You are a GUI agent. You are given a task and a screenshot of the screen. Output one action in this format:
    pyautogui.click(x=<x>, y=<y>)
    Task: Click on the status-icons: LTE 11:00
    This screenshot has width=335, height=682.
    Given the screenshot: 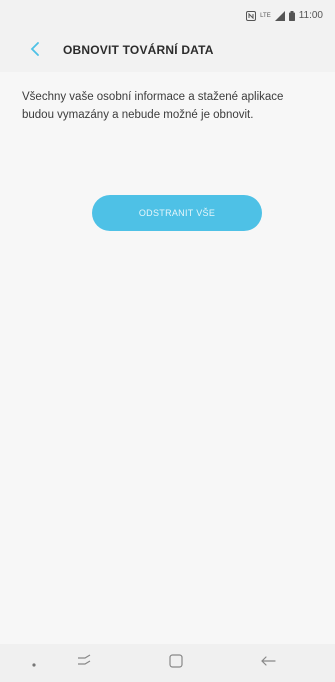 What is the action you would take?
    pyautogui.click(x=284, y=15)
    